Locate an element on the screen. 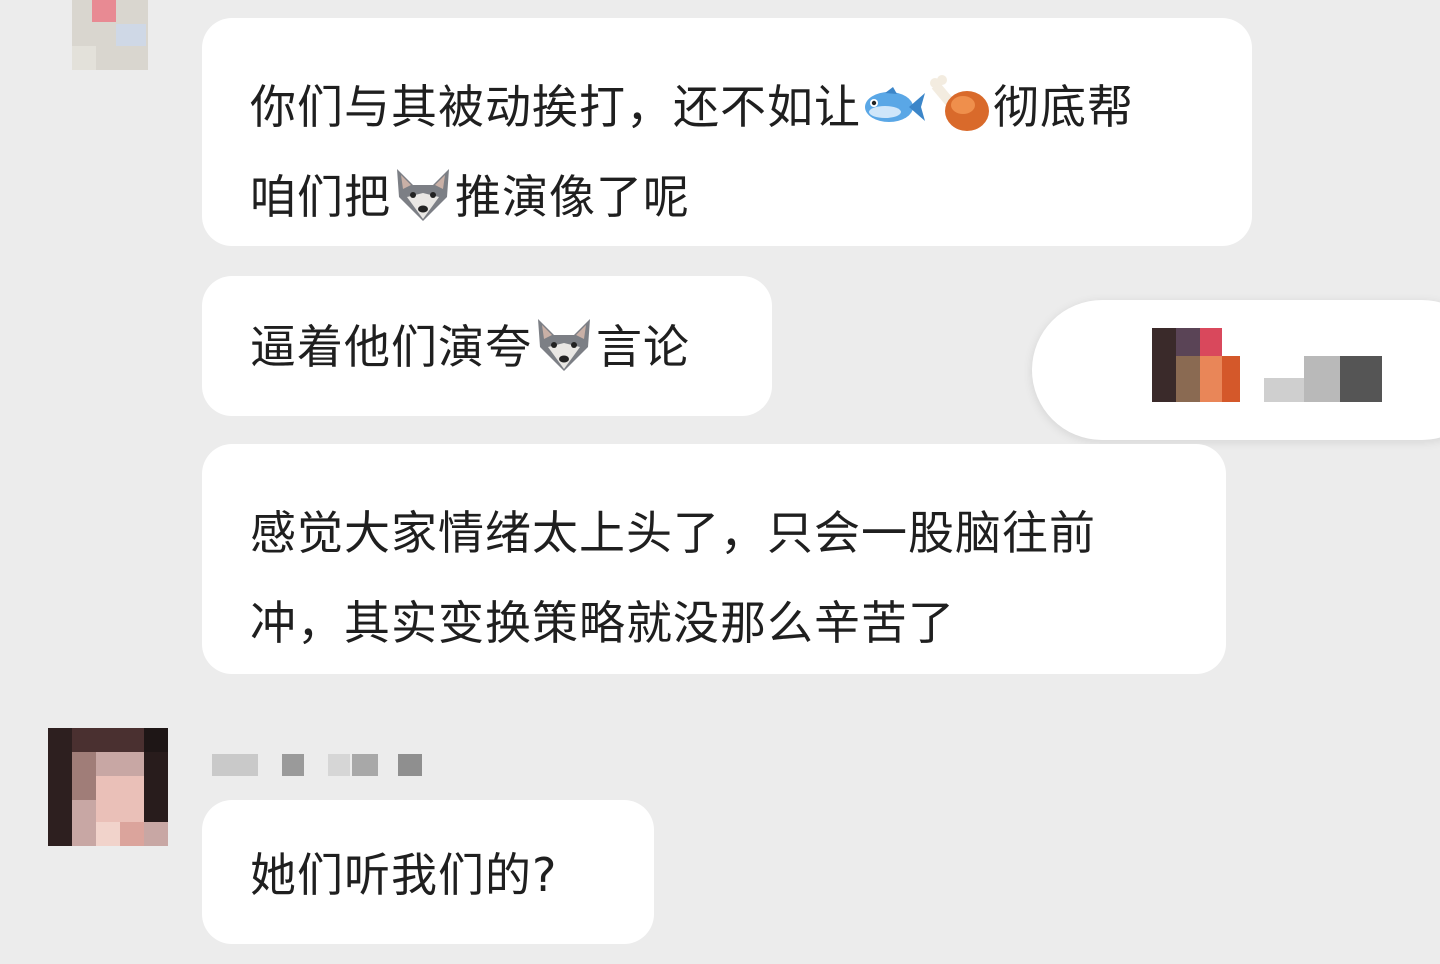 The width and height of the screenshot is (1440, 964). redacted-text is located at coordinates (1284, 390).